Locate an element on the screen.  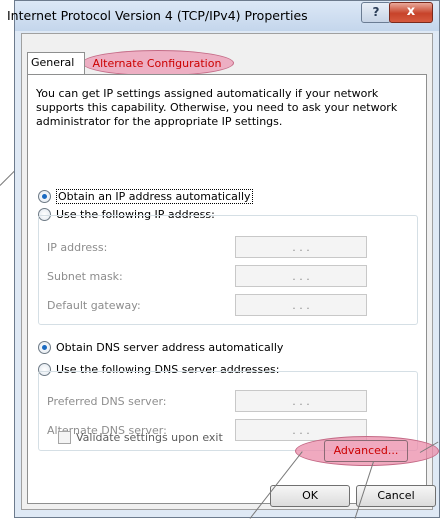
default-gateway-row: Default gateway: . . . is located at coordinates (227, 305).